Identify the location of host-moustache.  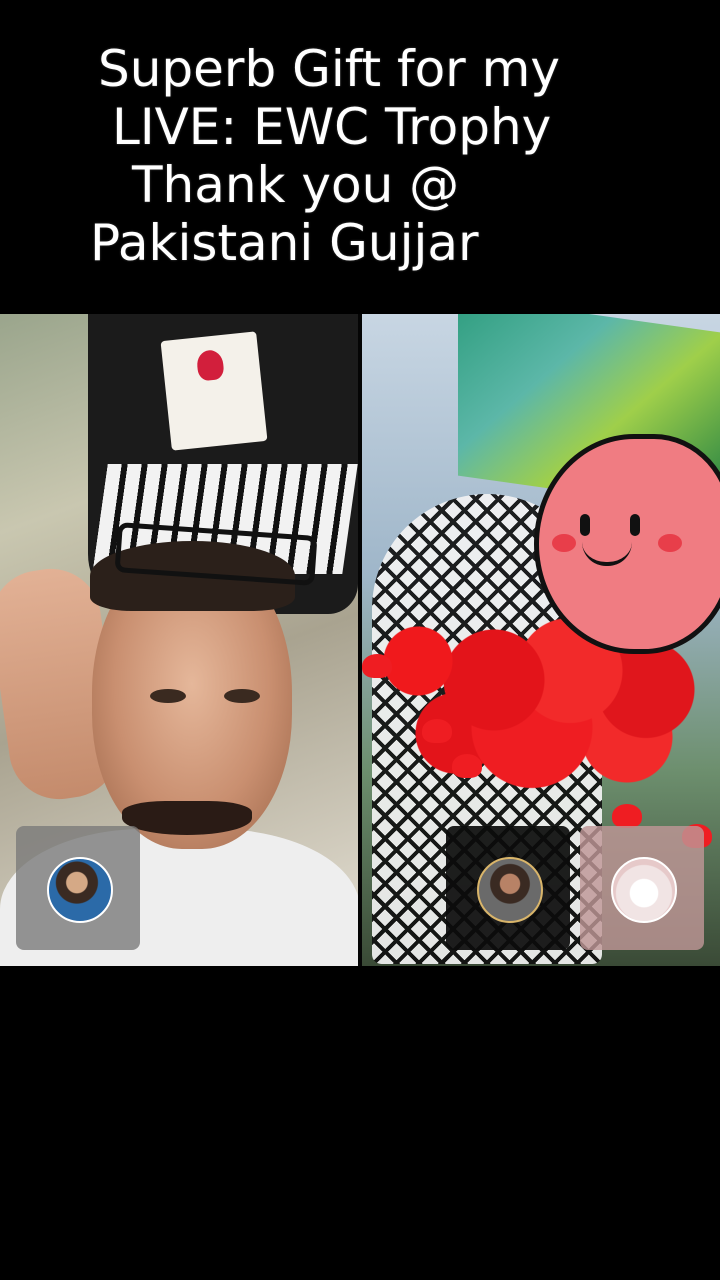
(187, 818).